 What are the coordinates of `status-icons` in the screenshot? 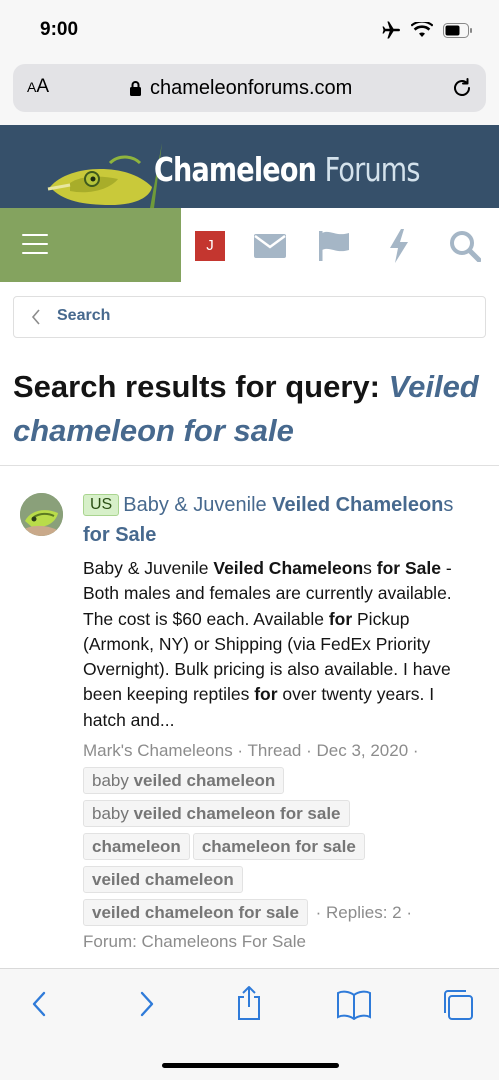 It's located at (427, 30).